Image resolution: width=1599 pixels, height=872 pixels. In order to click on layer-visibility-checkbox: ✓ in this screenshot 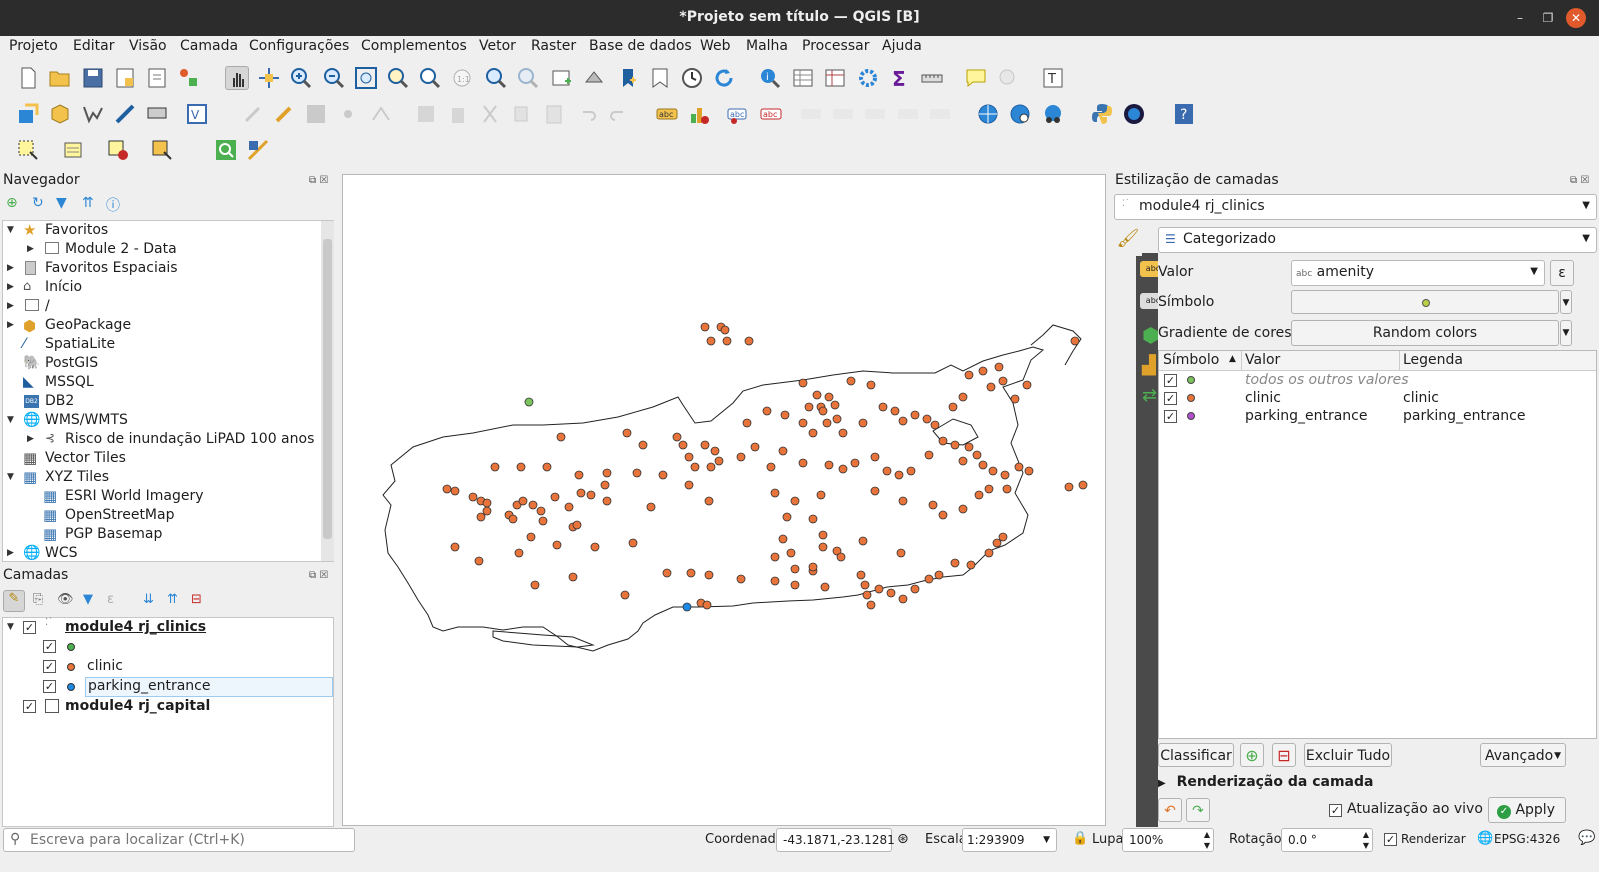, I will do `click(29, 627)`.